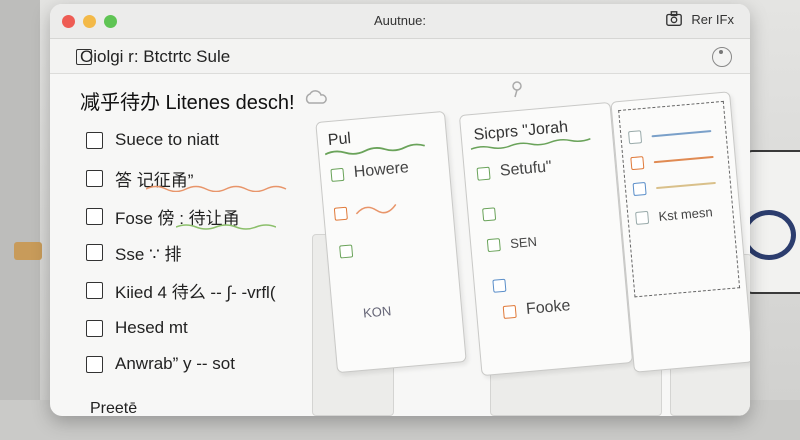  Describe the element at coordinates (339, 140) in the screenshot. I see `card-title: Pul` at that location.